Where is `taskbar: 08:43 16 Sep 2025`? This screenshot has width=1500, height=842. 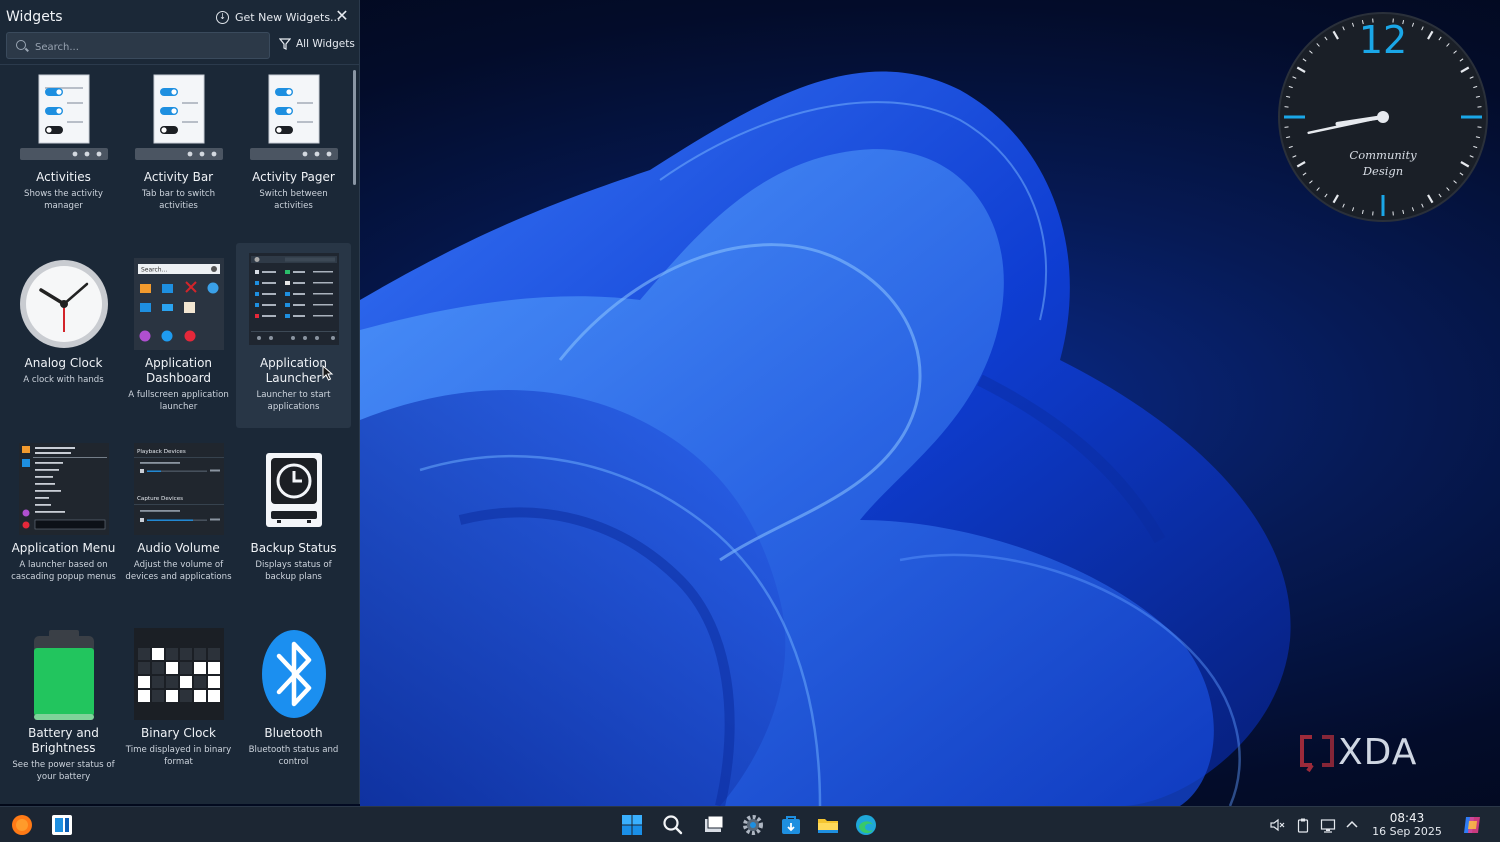 taskbar: 08:43 16 Sep 2025 is located at coordinates (750, 824).